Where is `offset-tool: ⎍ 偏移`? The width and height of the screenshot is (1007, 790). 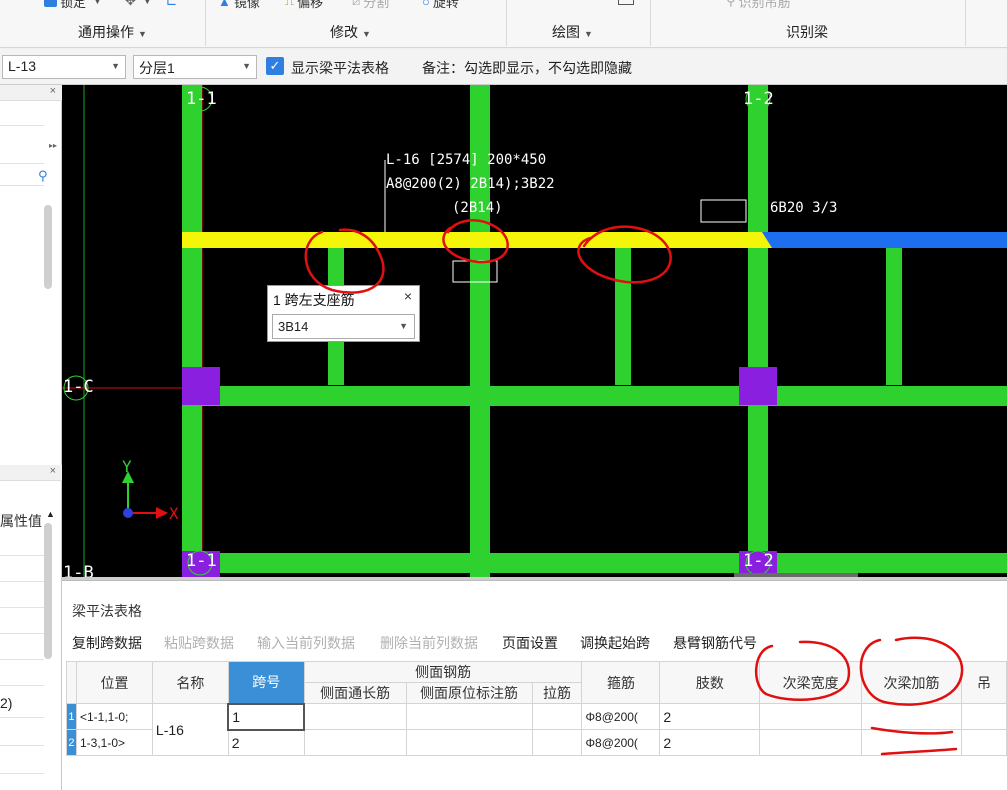 offset-tool: ⎍ 偏移 is located at coordinates (304, 5).